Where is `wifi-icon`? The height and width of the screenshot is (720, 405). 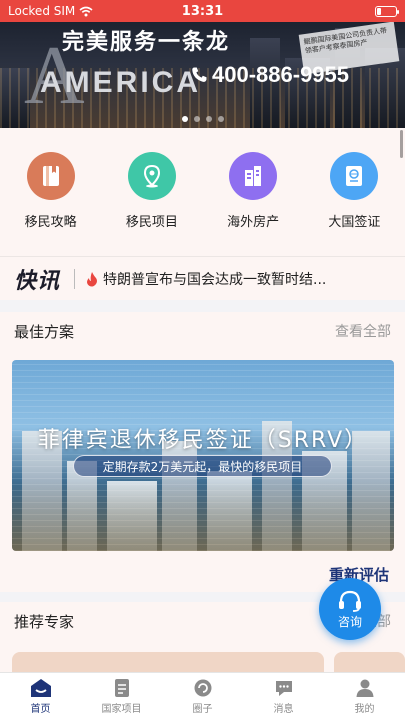
wifi-icon is located at coordinates (86, 11).